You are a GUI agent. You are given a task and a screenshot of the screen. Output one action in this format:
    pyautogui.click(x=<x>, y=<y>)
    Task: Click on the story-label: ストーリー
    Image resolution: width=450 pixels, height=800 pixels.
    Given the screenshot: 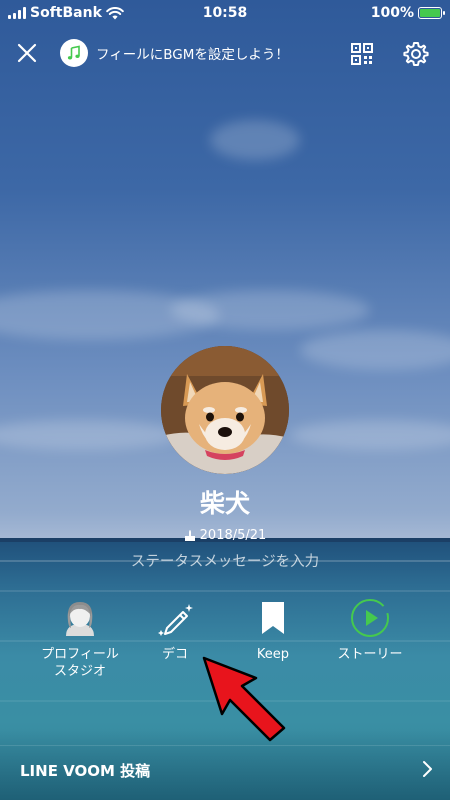 What is the action you would take?
    pyautogui.click(x=370, y=654)
    